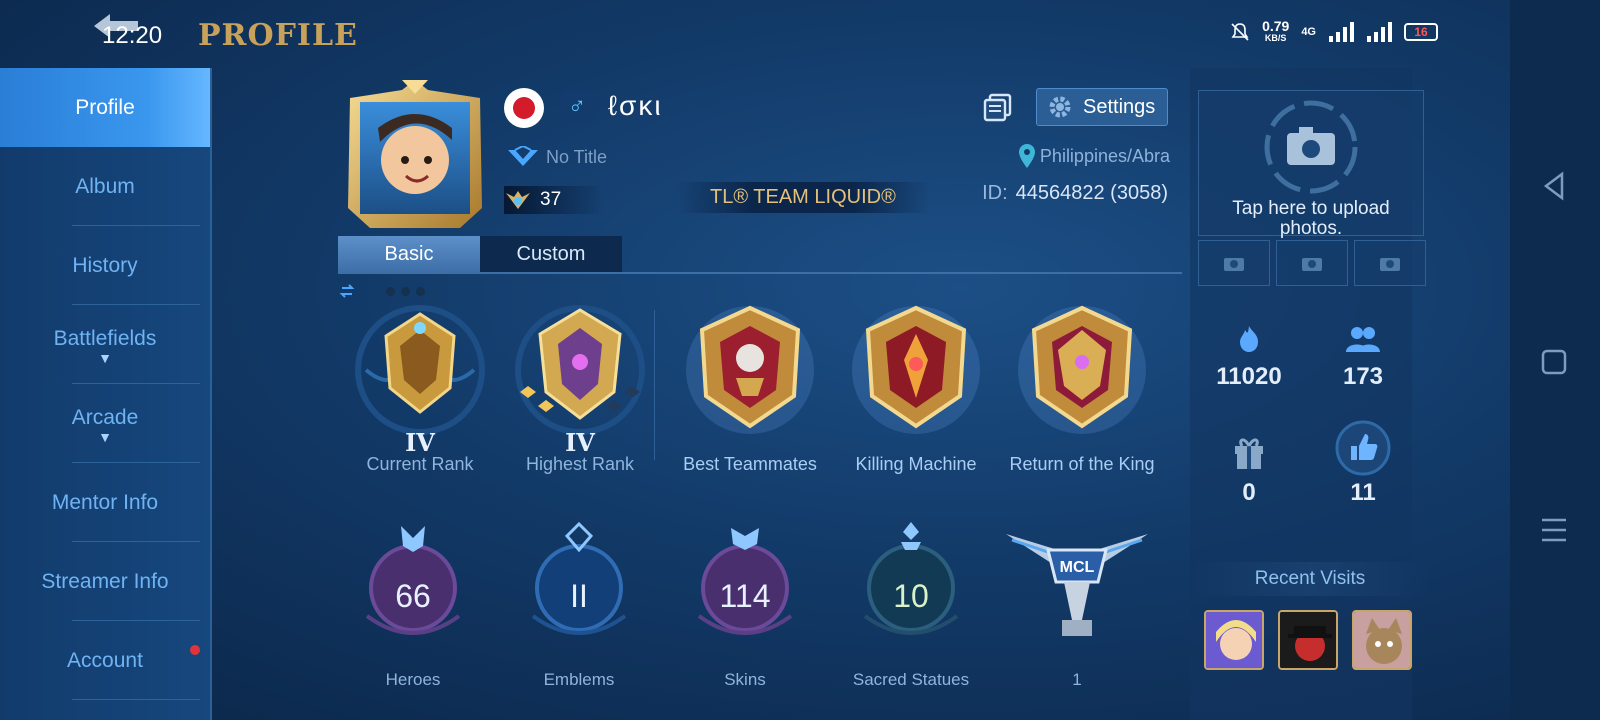  I want to click on country-flag-icon, so click(524, 108).